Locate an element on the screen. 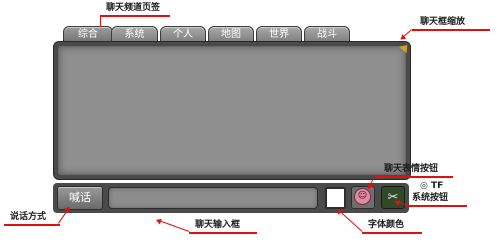 The image size is (500, 247). annotation-input-underline is located at coordinates (223, 233).